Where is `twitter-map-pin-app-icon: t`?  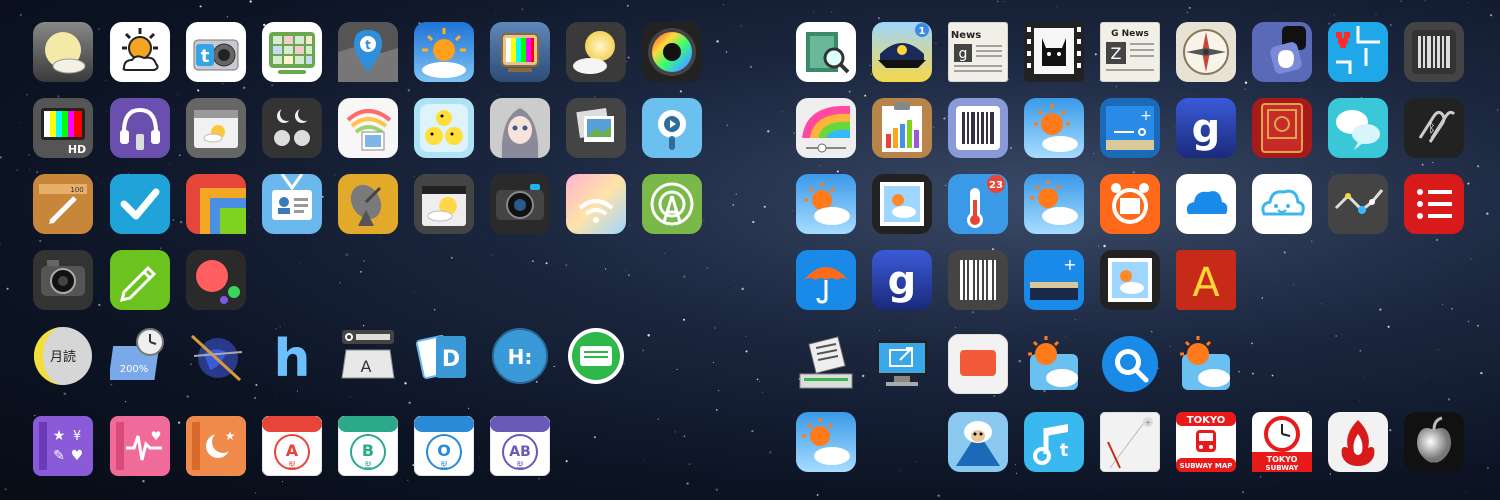
twitter-map-pin-app-icon: t is located at coordinates (368, 52).